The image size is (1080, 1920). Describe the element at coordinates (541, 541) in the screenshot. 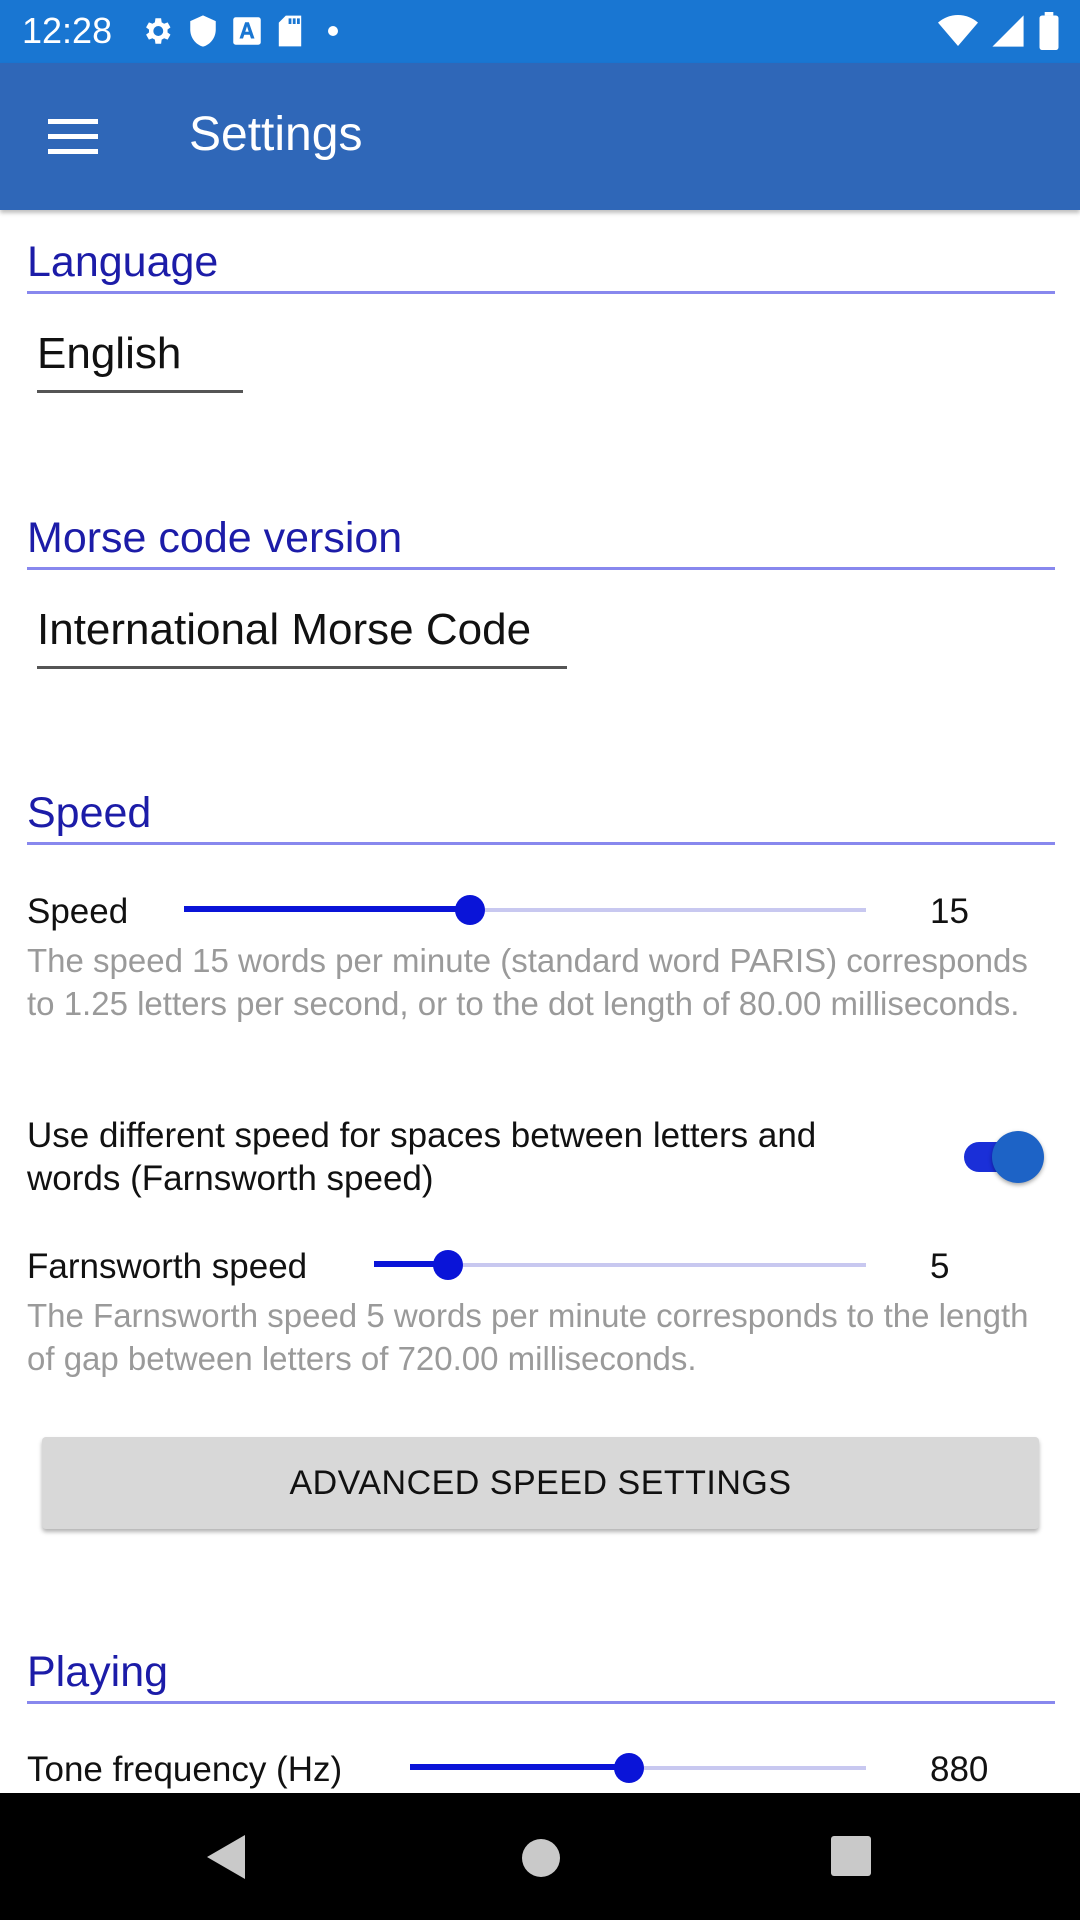

I see `section-title-morse-version: Morse code version` at that location.